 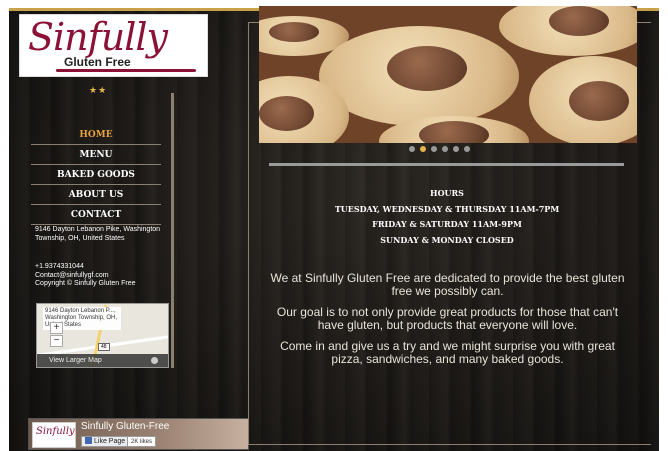 What do you see at coordinates (96, 155) in the screenshot?
I see `nav-item-menu: MENU` at bounding box center [96, 155].